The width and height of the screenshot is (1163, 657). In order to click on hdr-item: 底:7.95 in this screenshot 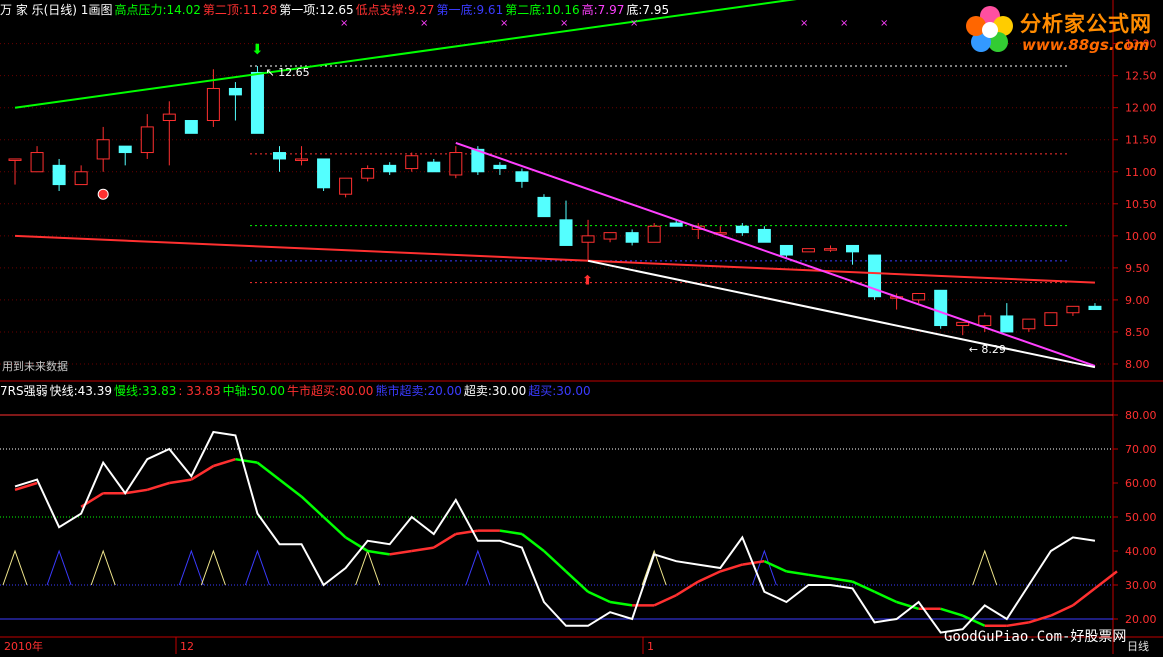, I will do `click(648, 10)`.